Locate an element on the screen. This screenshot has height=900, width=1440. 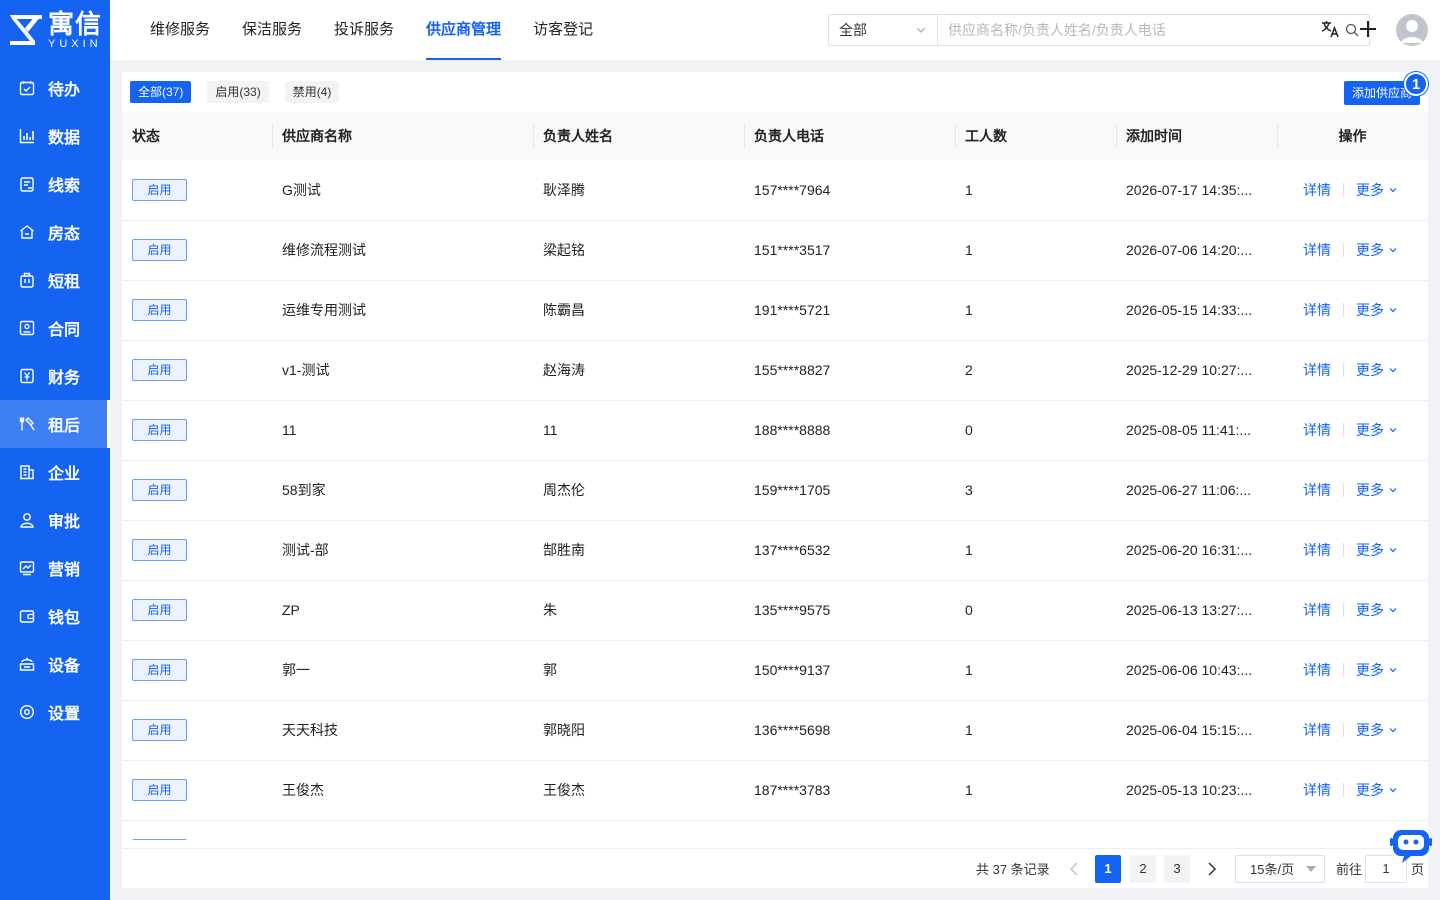
sidebar-item-4: 短租 is located at coordinates (55, 280).